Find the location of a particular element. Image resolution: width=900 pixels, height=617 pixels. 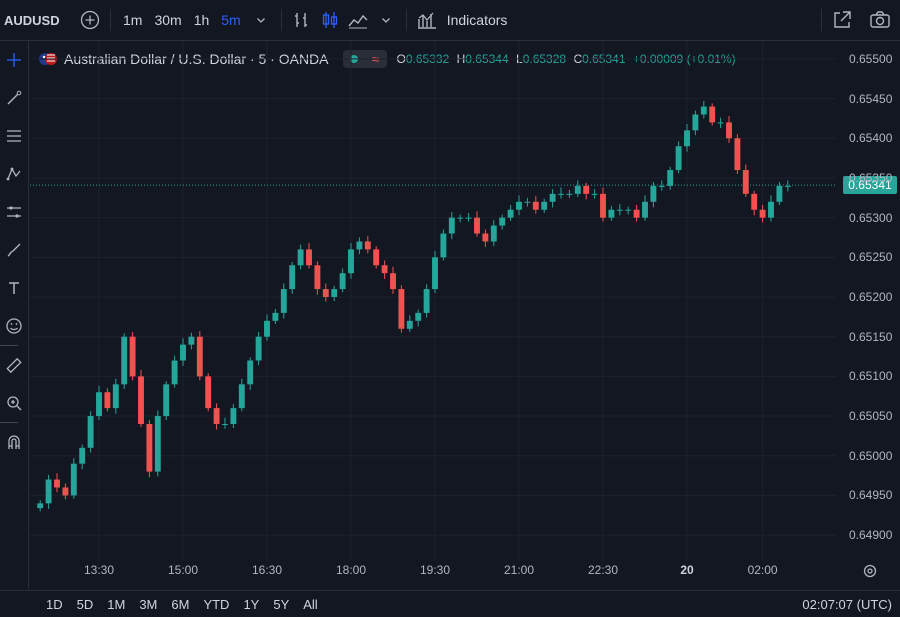

timeframe-1h: 1h is located at coordinates (202, 20).